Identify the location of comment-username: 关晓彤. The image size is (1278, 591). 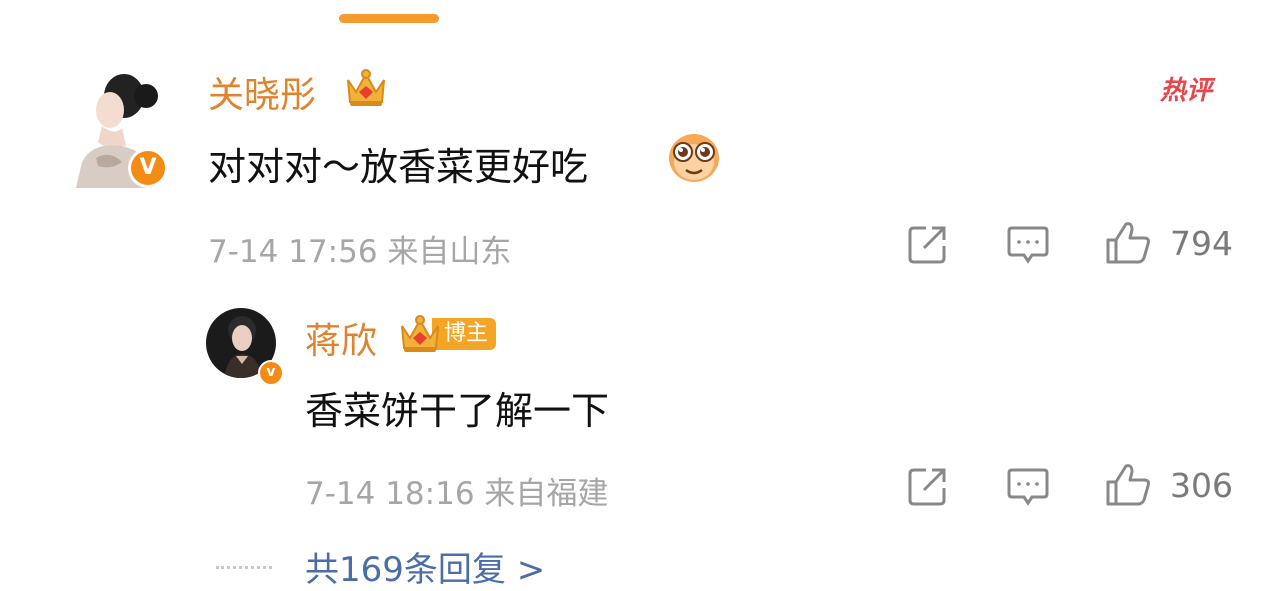
(262, 92).